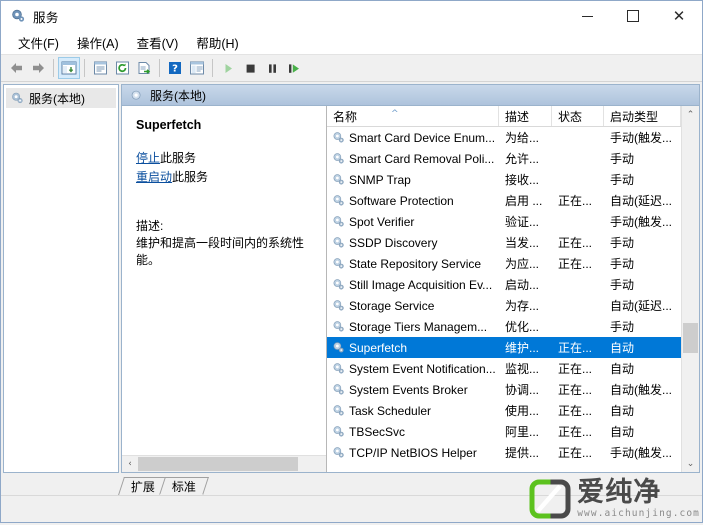 The width and height of the screenshot is (703, 525). I want to click on scroll-down-arrow: ⌄, so click(690, 463).